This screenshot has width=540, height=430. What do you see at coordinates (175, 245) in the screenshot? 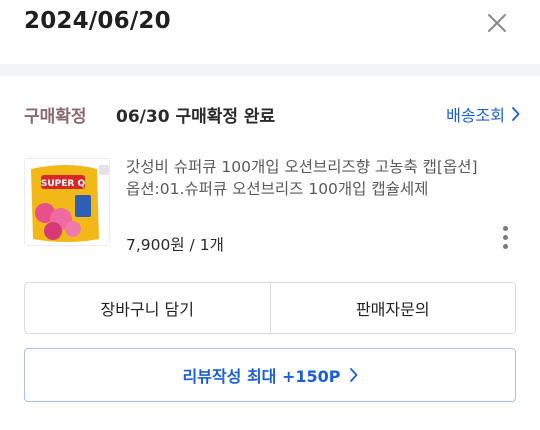
I see `product-price-qty: 7,900원 / 1개` at bounding box center [175, 245].